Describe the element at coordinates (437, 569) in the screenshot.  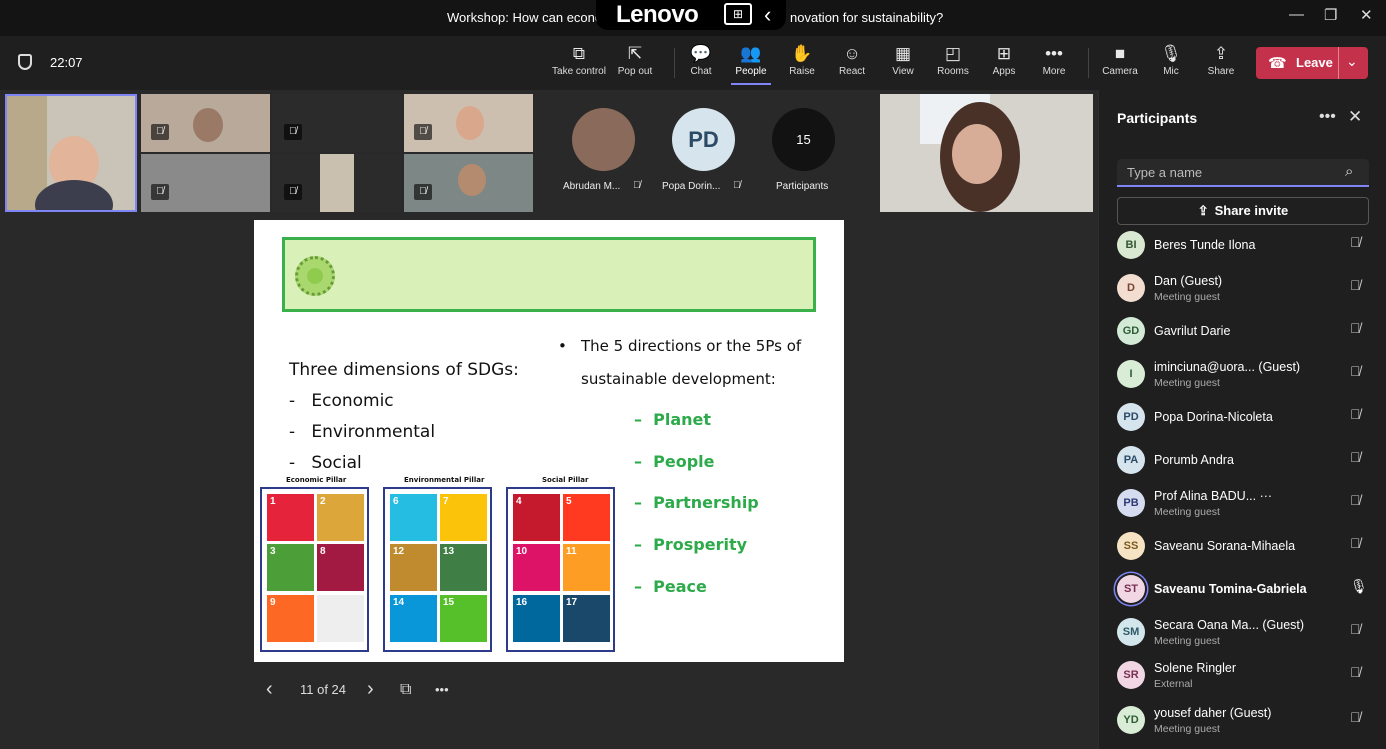
I see `environmental-pillar: 6 7 12 13 14 15` at that location.